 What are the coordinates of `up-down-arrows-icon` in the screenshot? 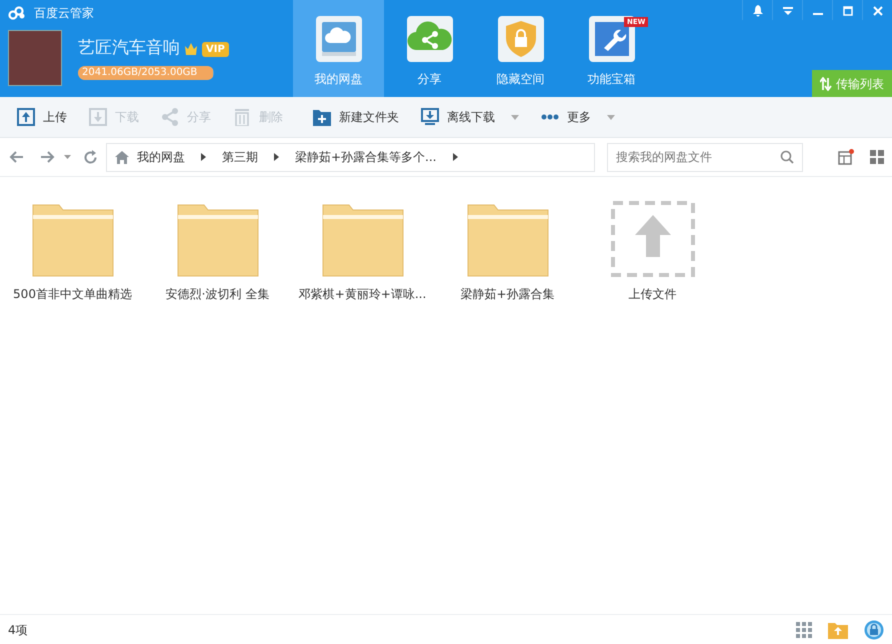 It's located at (826, 83).